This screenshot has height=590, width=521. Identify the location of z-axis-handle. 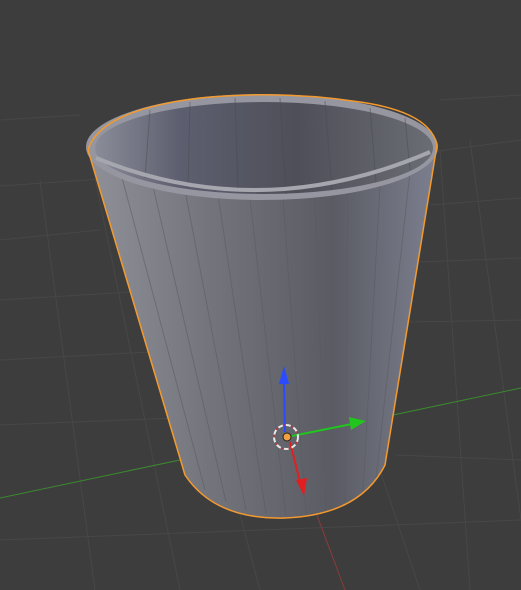
(284, 405).